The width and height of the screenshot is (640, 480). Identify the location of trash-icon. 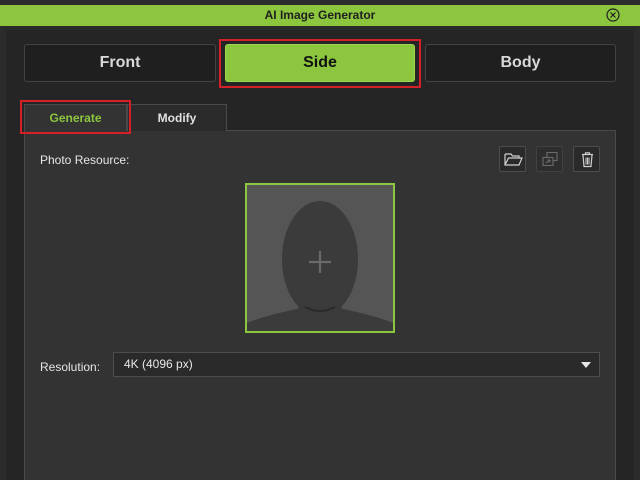
(587, 160).